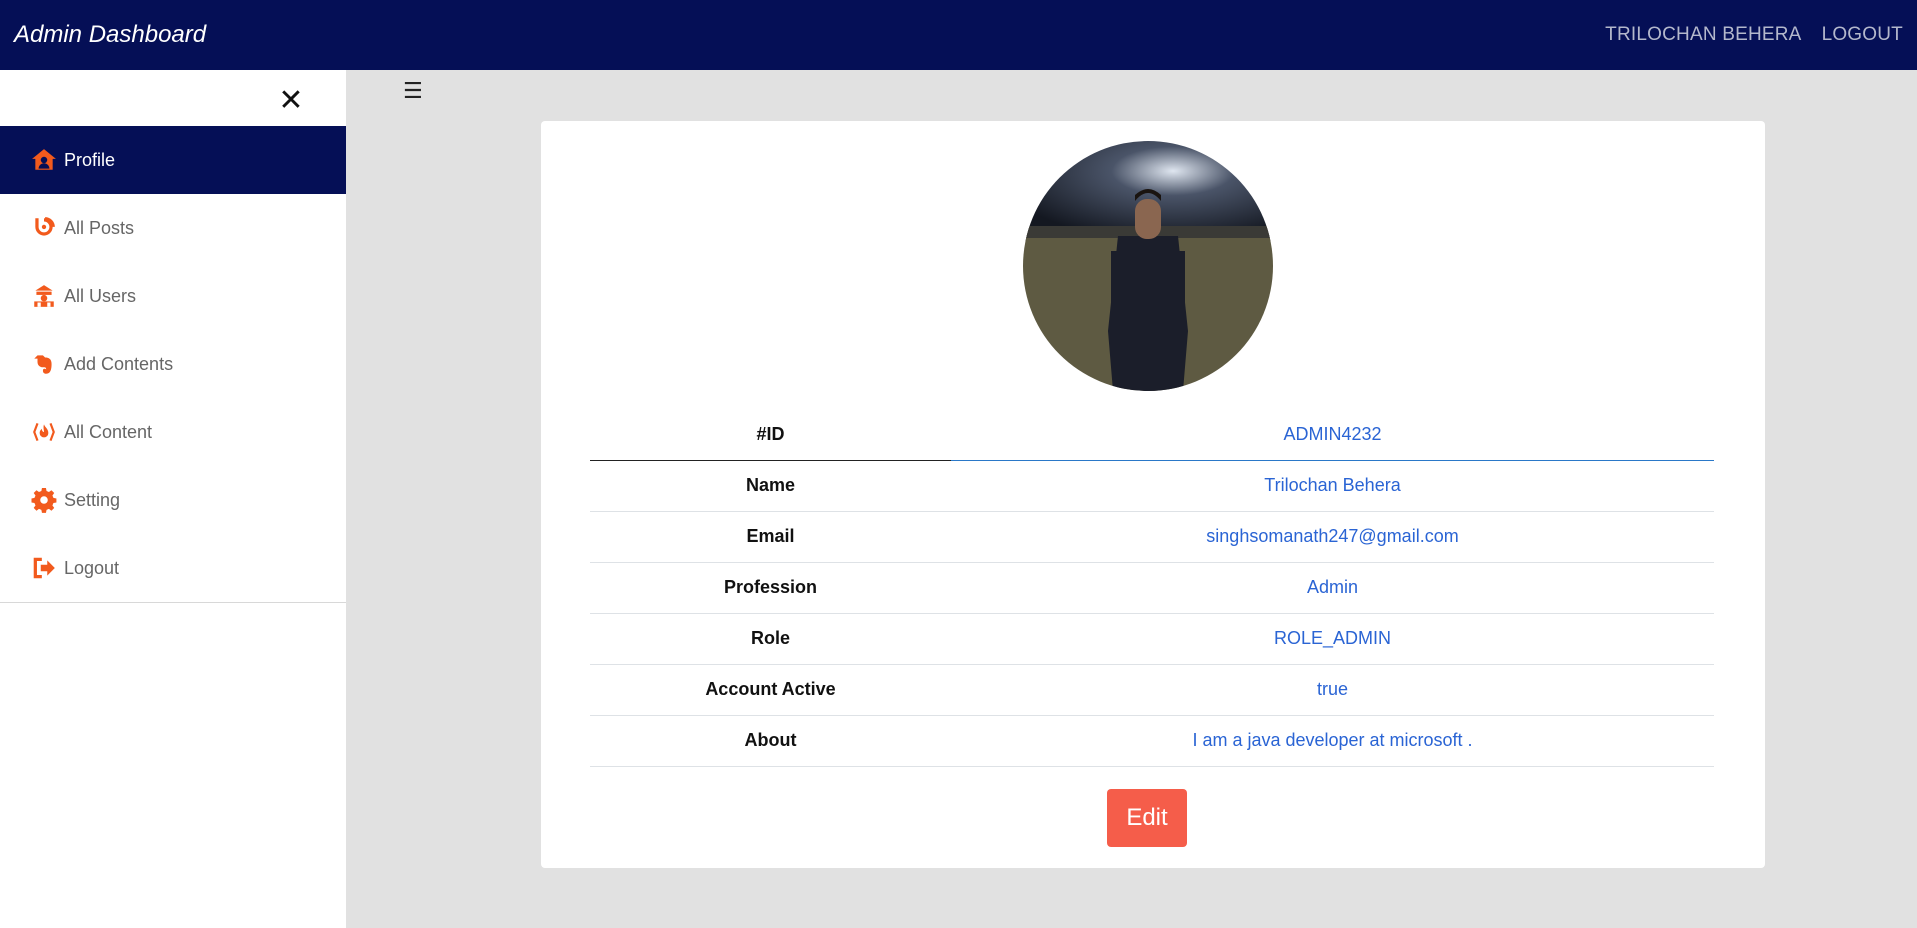 This screenshot has height=928, width=1917. What do you see at coordinates (1332, 741) in the screenshot?
I see `row-value: I am a java developer at microsoft .` at bounding box center [1332, 741].